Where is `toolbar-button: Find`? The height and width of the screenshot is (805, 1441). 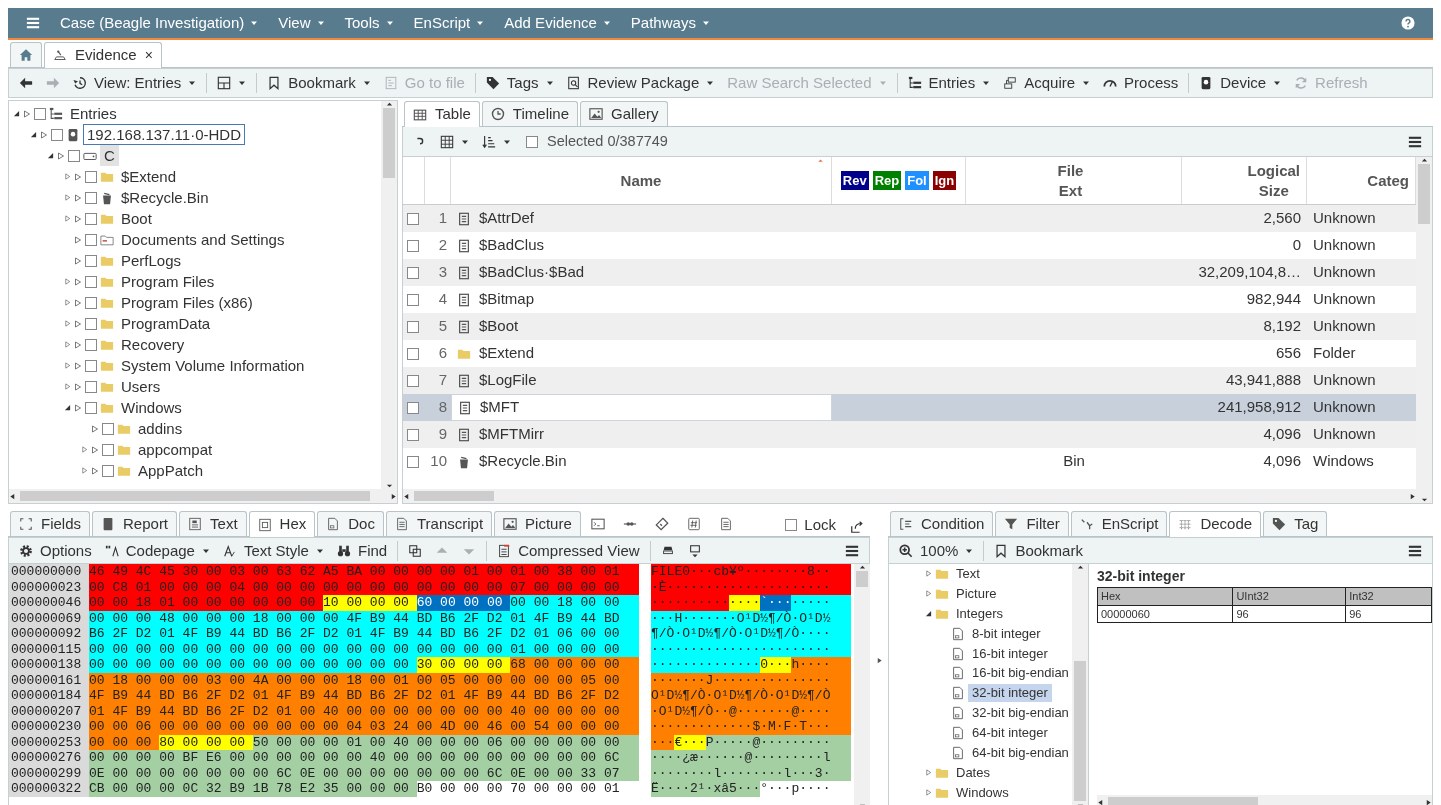 toolbar-button: Find is located at coordinates (362, 550).